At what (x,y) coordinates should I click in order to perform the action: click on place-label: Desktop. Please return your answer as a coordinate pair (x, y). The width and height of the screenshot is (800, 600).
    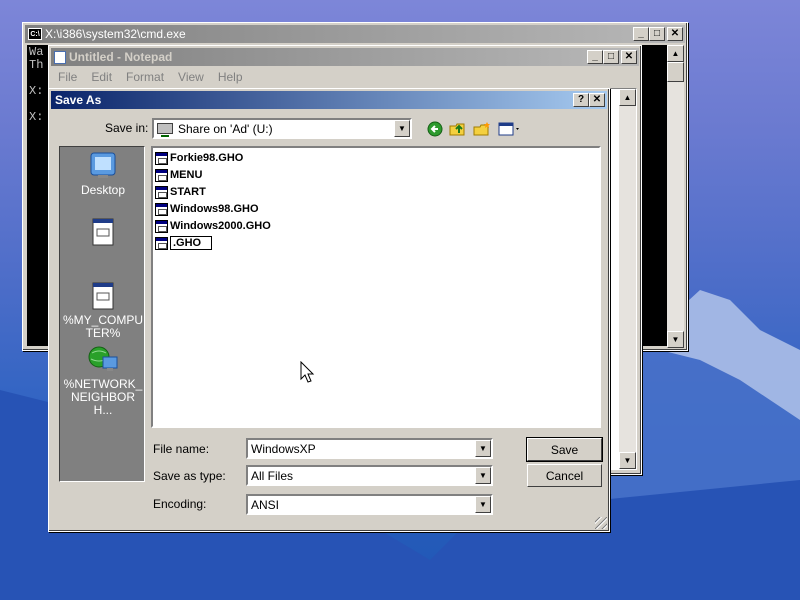
    Looking at the image, I should click on (103, 190).